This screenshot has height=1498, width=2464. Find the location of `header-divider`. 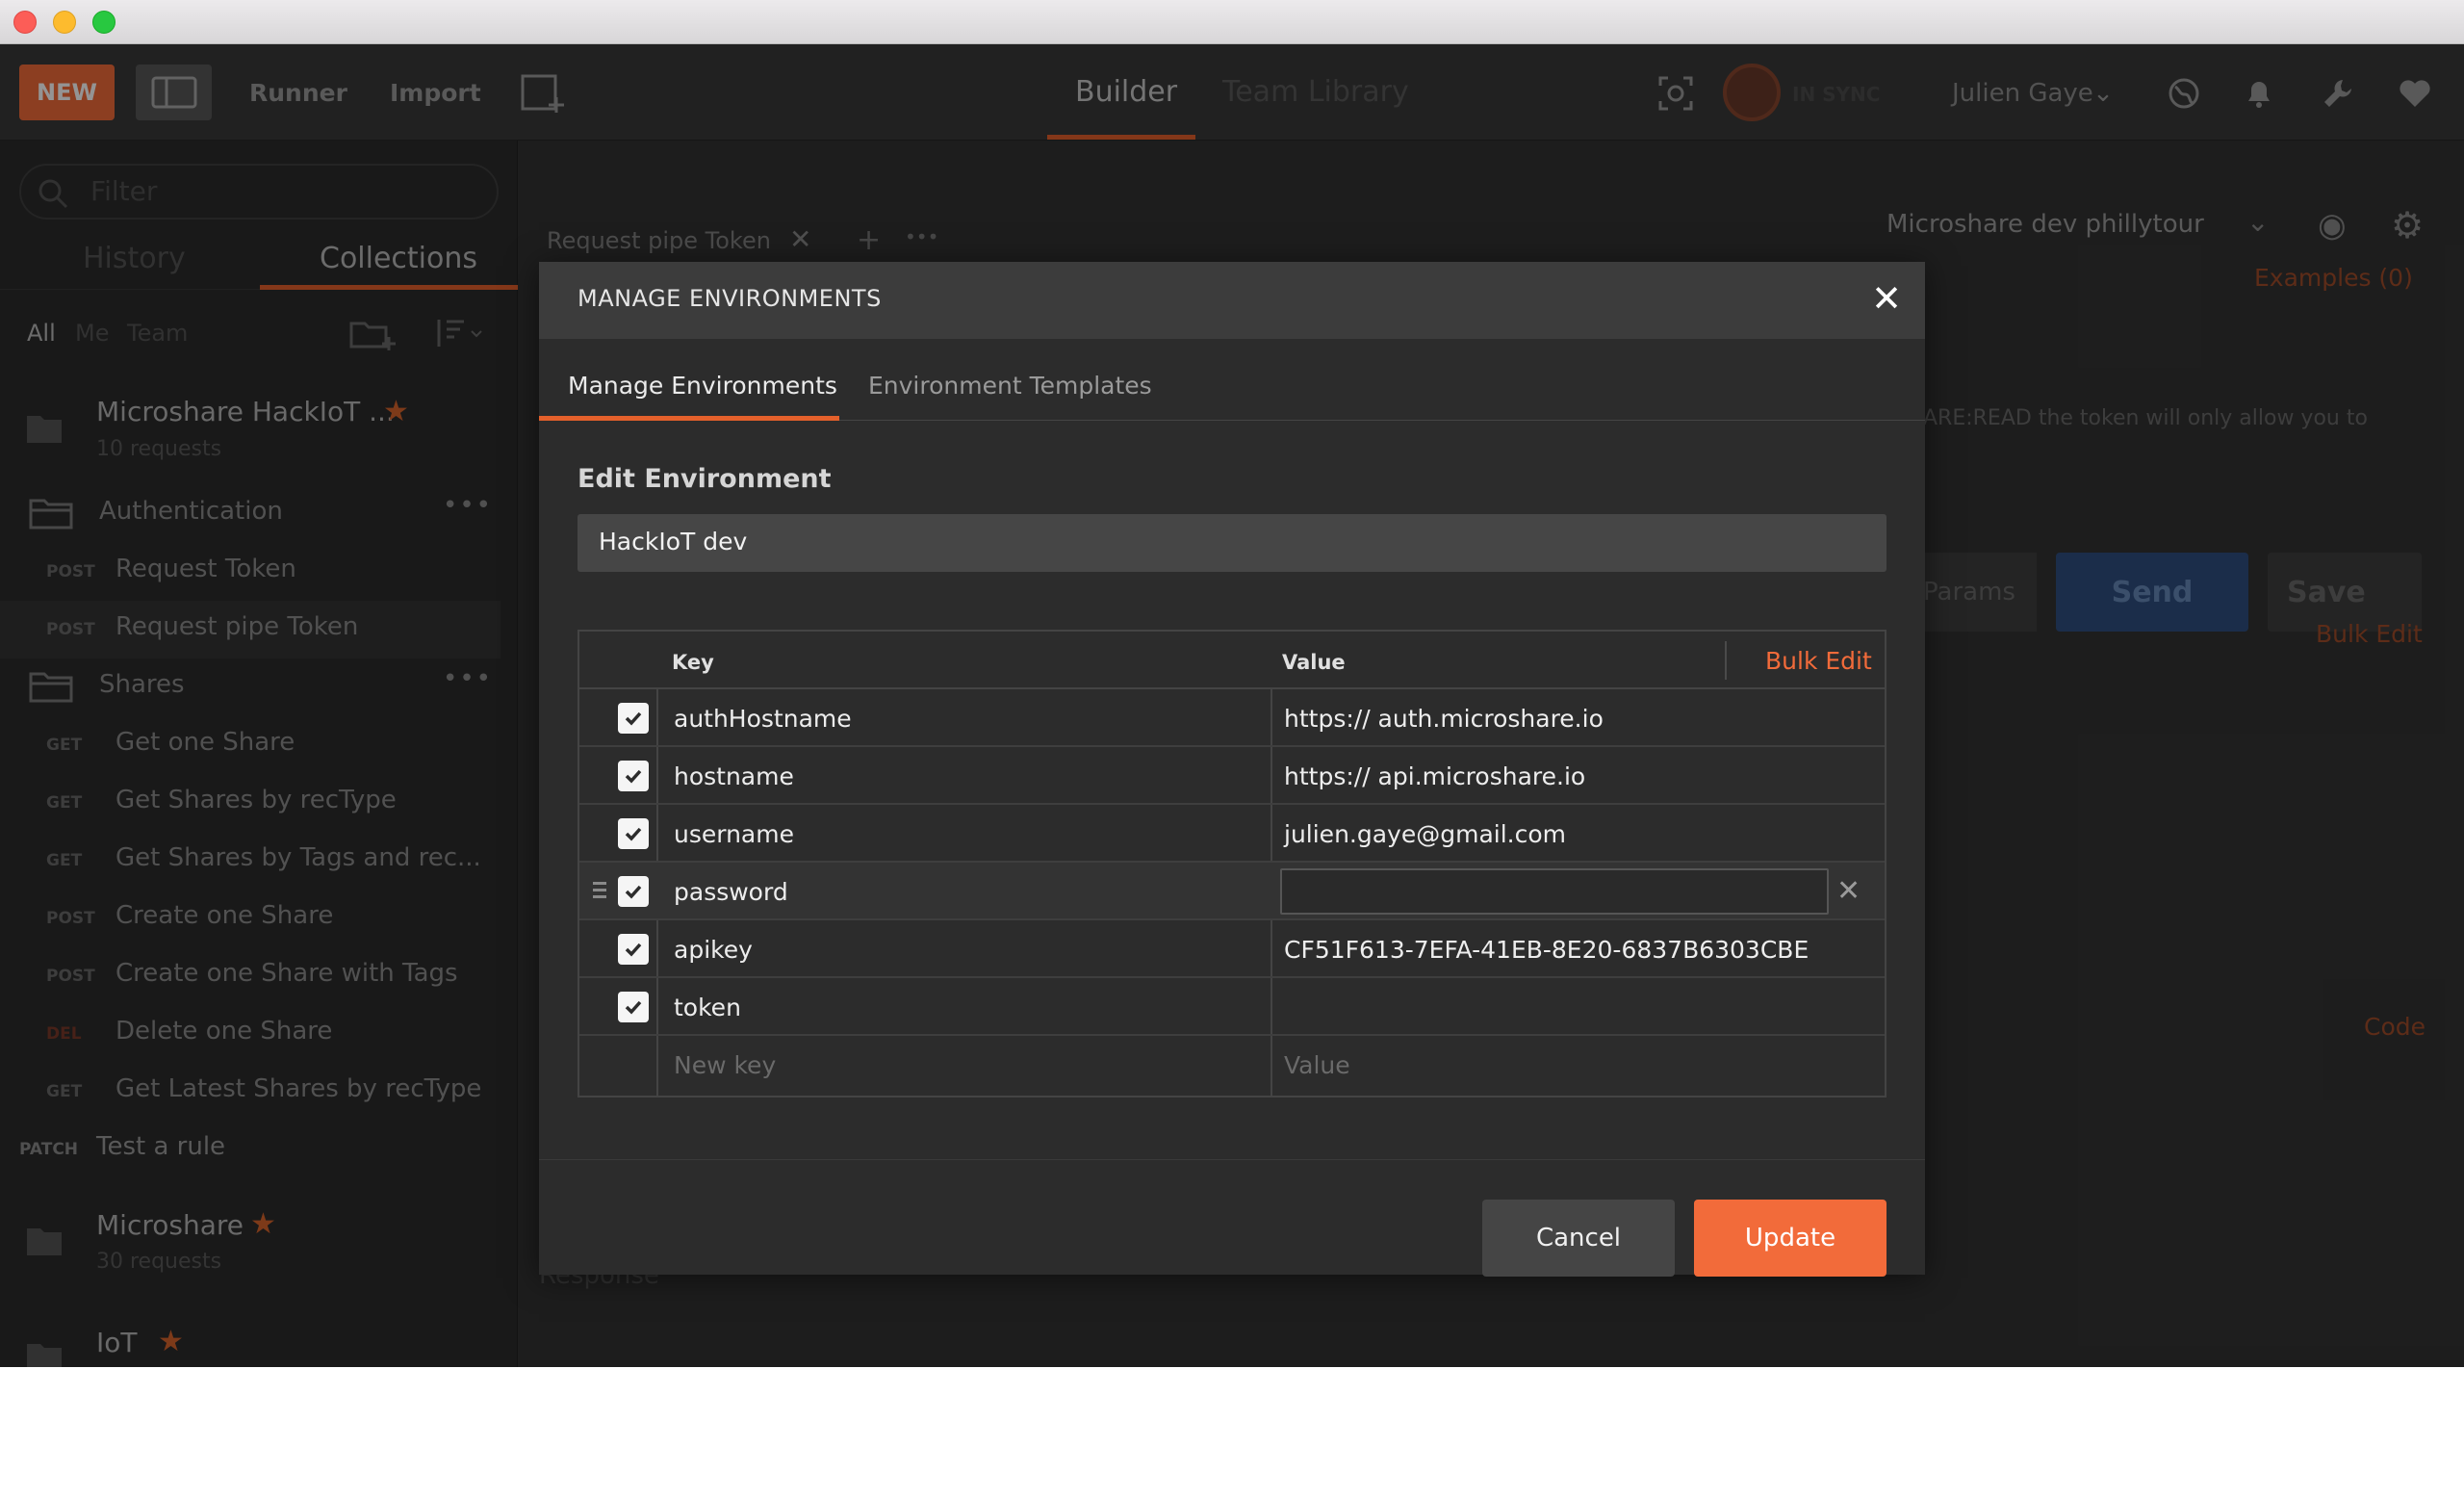

header-divider is located at coordinates (1726, 660).